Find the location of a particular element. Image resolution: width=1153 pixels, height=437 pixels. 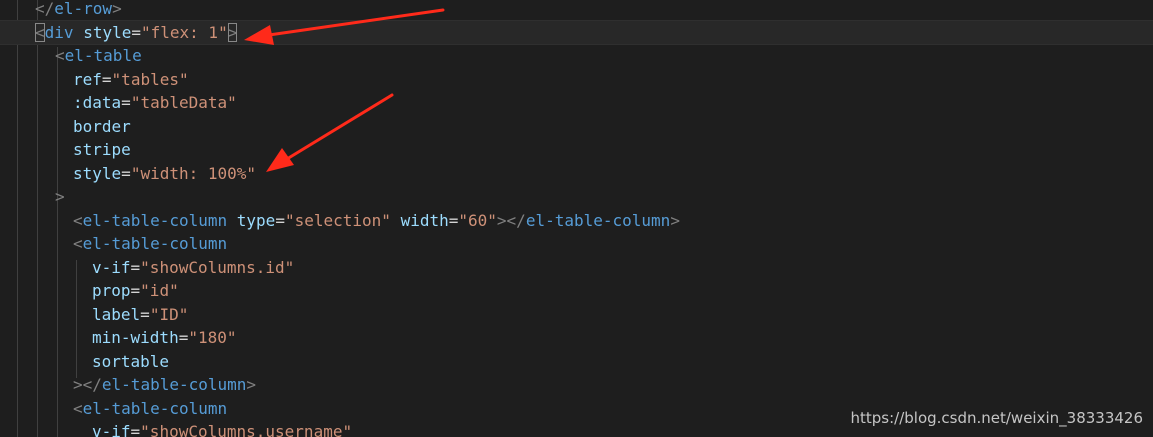

code-line-content: <div style="flex: 1"> is located at coordinates (136, 33).